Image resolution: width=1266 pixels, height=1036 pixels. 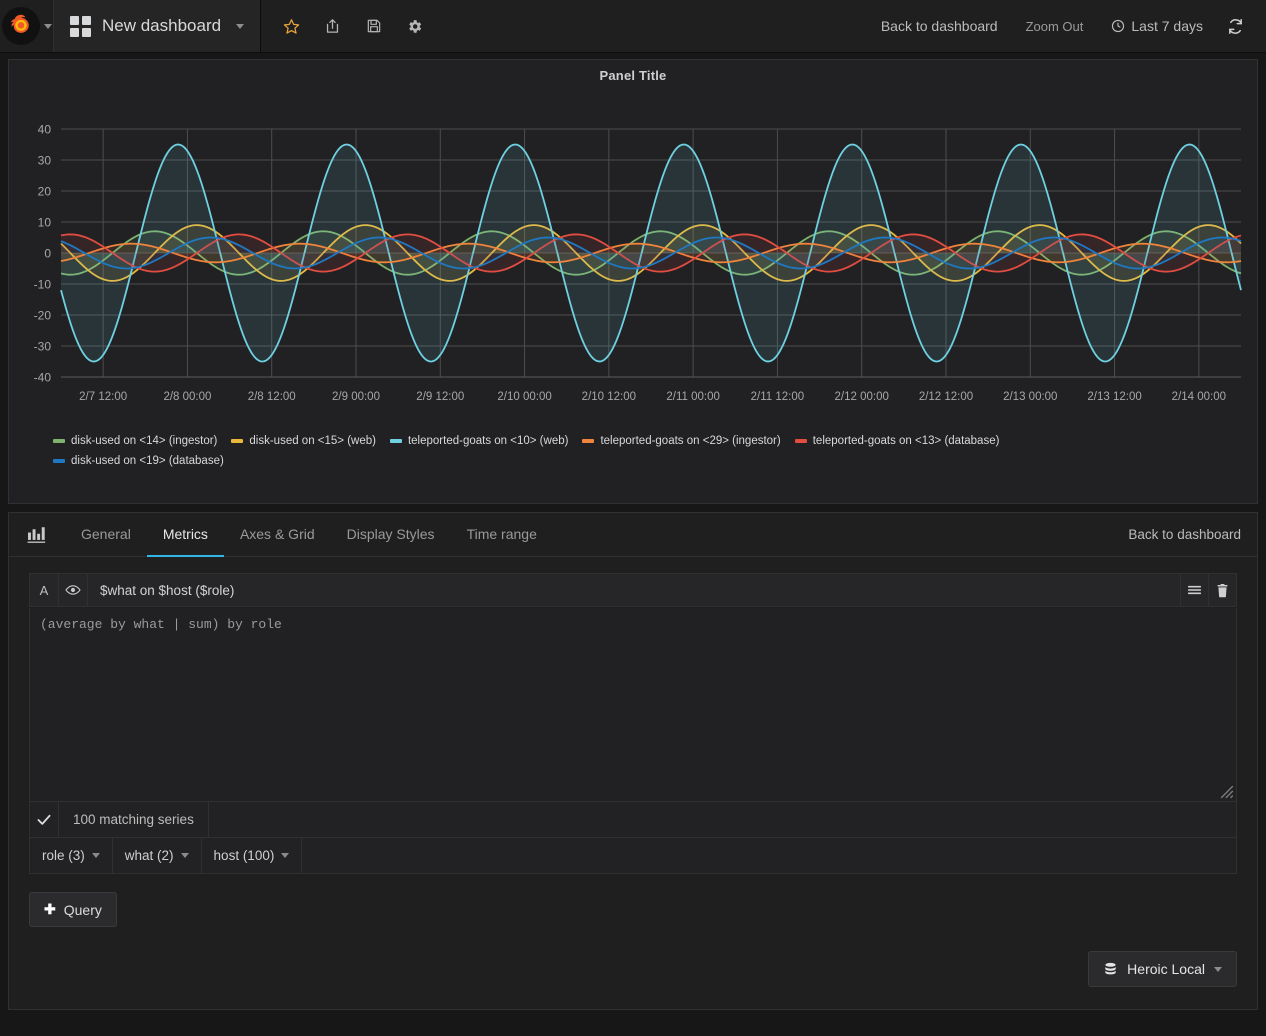 I want to click on x-axis-tick: 2/7 12:00, so click(x=103, y=397).